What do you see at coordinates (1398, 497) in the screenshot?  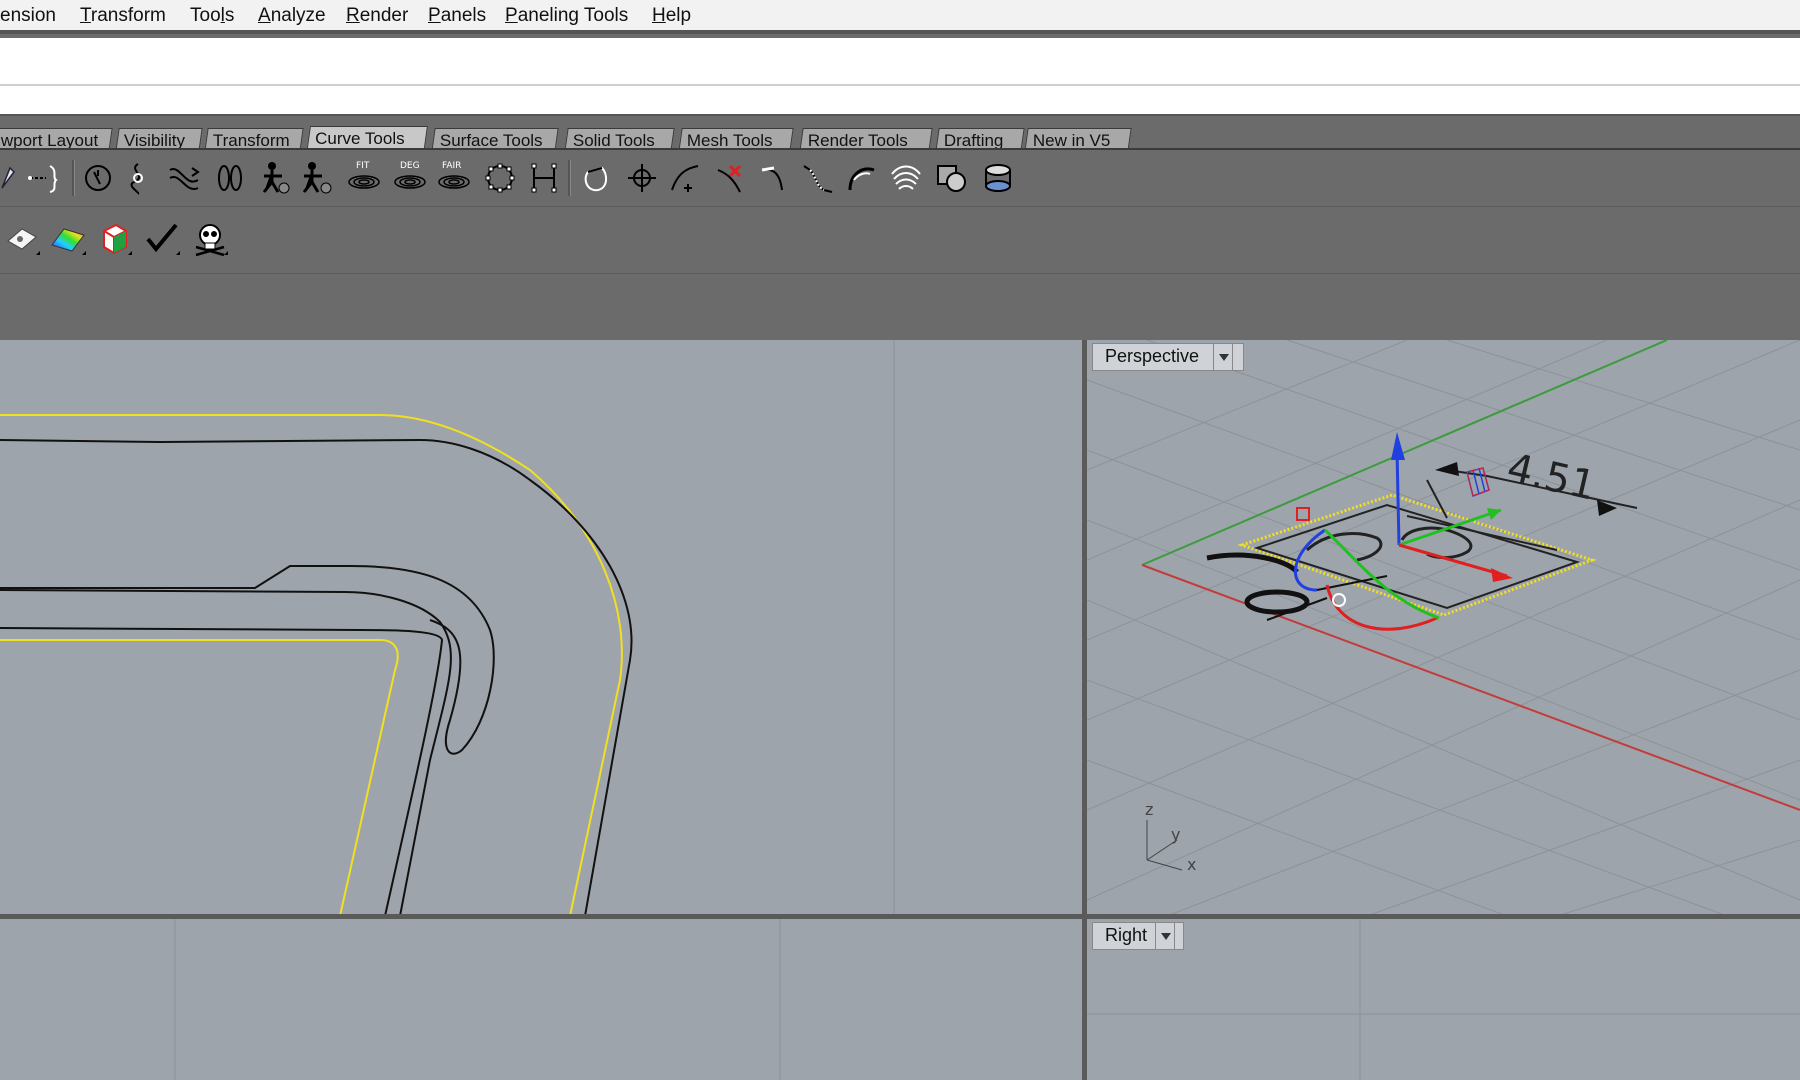 I see `gumball-z-axis` at bounding box center [1398, 497].